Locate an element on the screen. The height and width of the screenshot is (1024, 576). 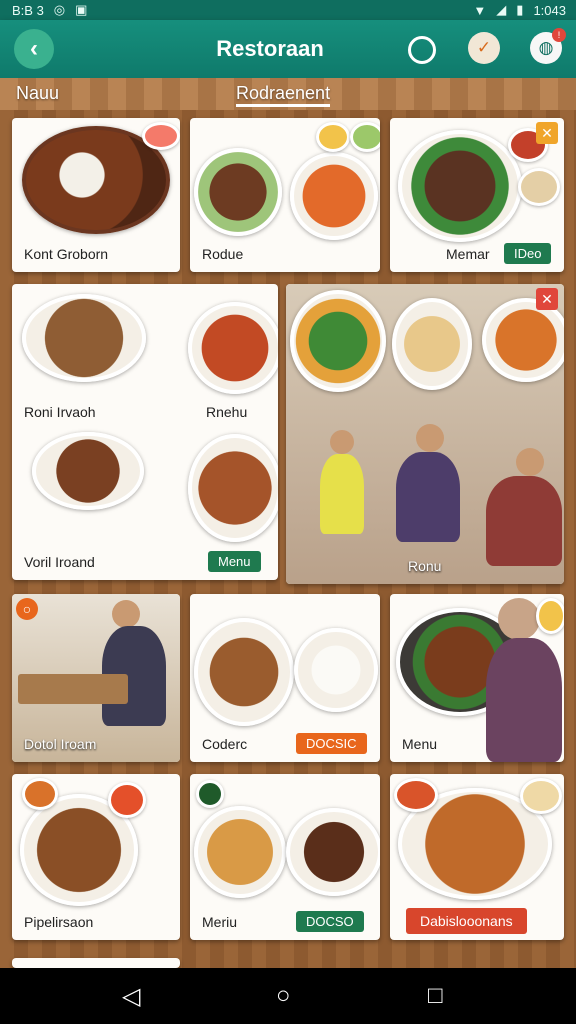
badge-icon is located at coordinates (210, 794).